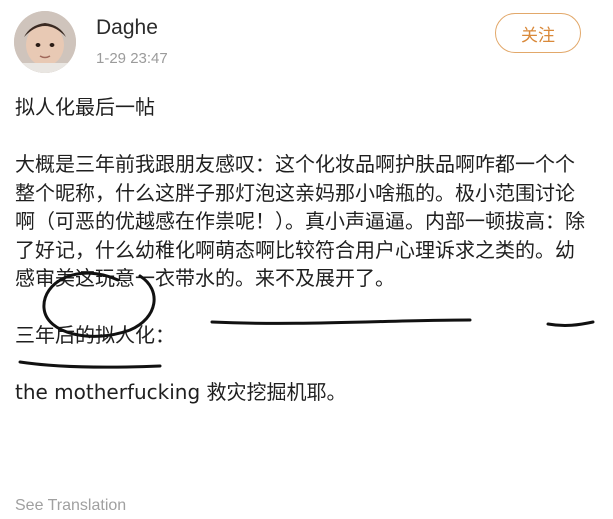 This screenshot has width=613, height=519. What do you see at coordinates (538, 33) in the screenshot?
I see `follow-button: 关注` at bounding box center [538, 33].